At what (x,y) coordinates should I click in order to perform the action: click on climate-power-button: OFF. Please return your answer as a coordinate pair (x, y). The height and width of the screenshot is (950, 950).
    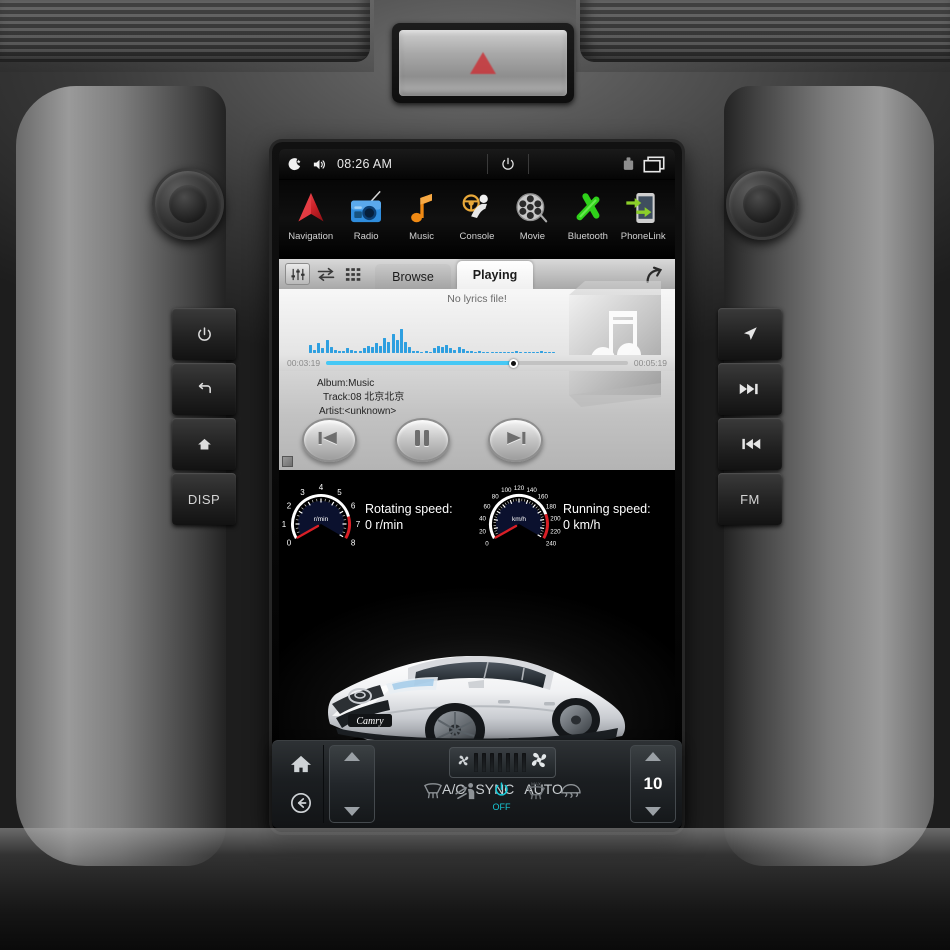
    Looking at the image, I should click on (502, 796).